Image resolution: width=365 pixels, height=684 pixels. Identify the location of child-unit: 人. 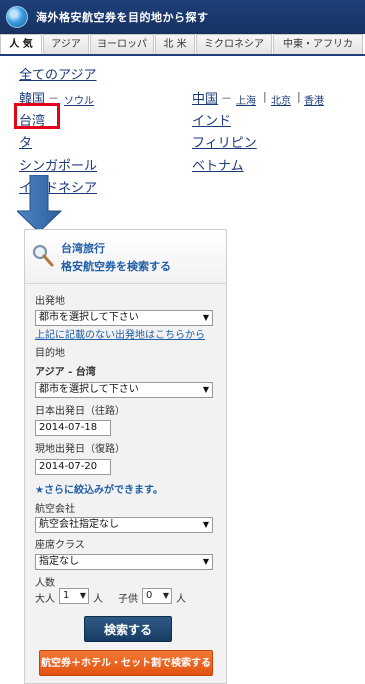
(181, 599).